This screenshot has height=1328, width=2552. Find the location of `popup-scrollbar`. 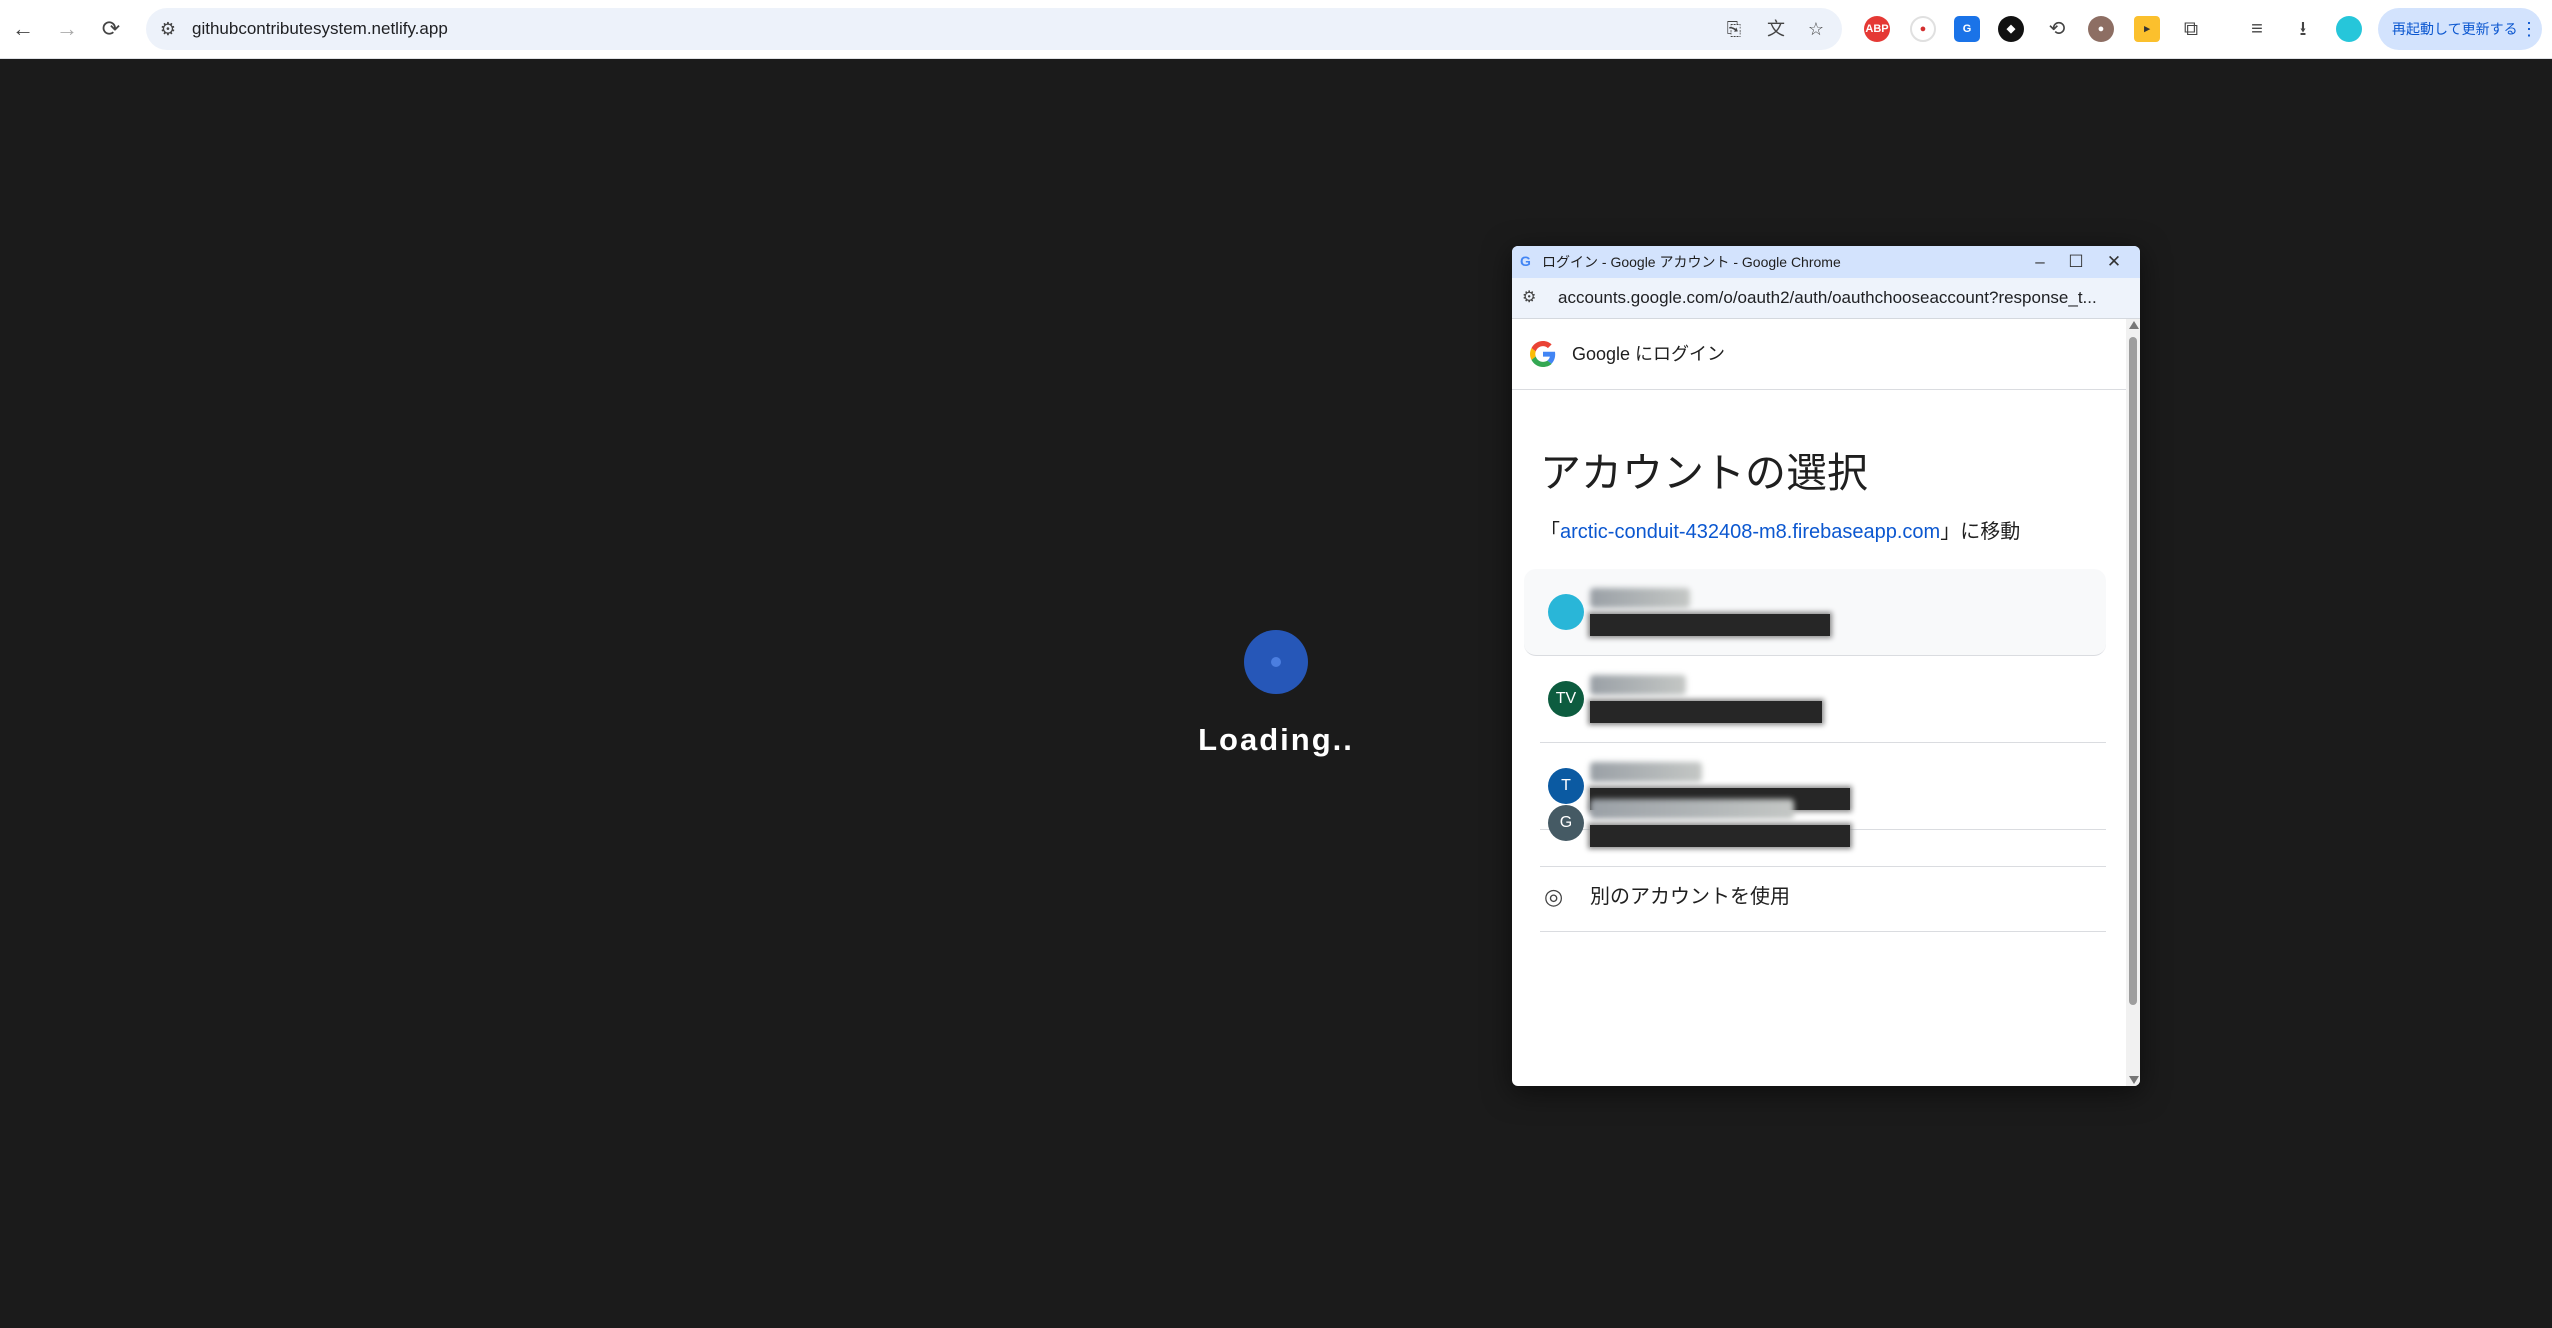

popup-scrollbar is located at coordinates (2133, 702).